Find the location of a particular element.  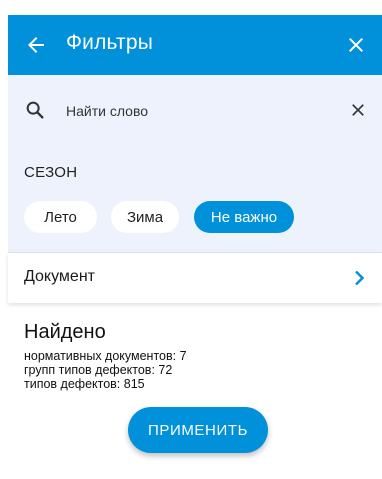

stat-documents: нормативных документов: 7 is located at coordinates (105, 356).